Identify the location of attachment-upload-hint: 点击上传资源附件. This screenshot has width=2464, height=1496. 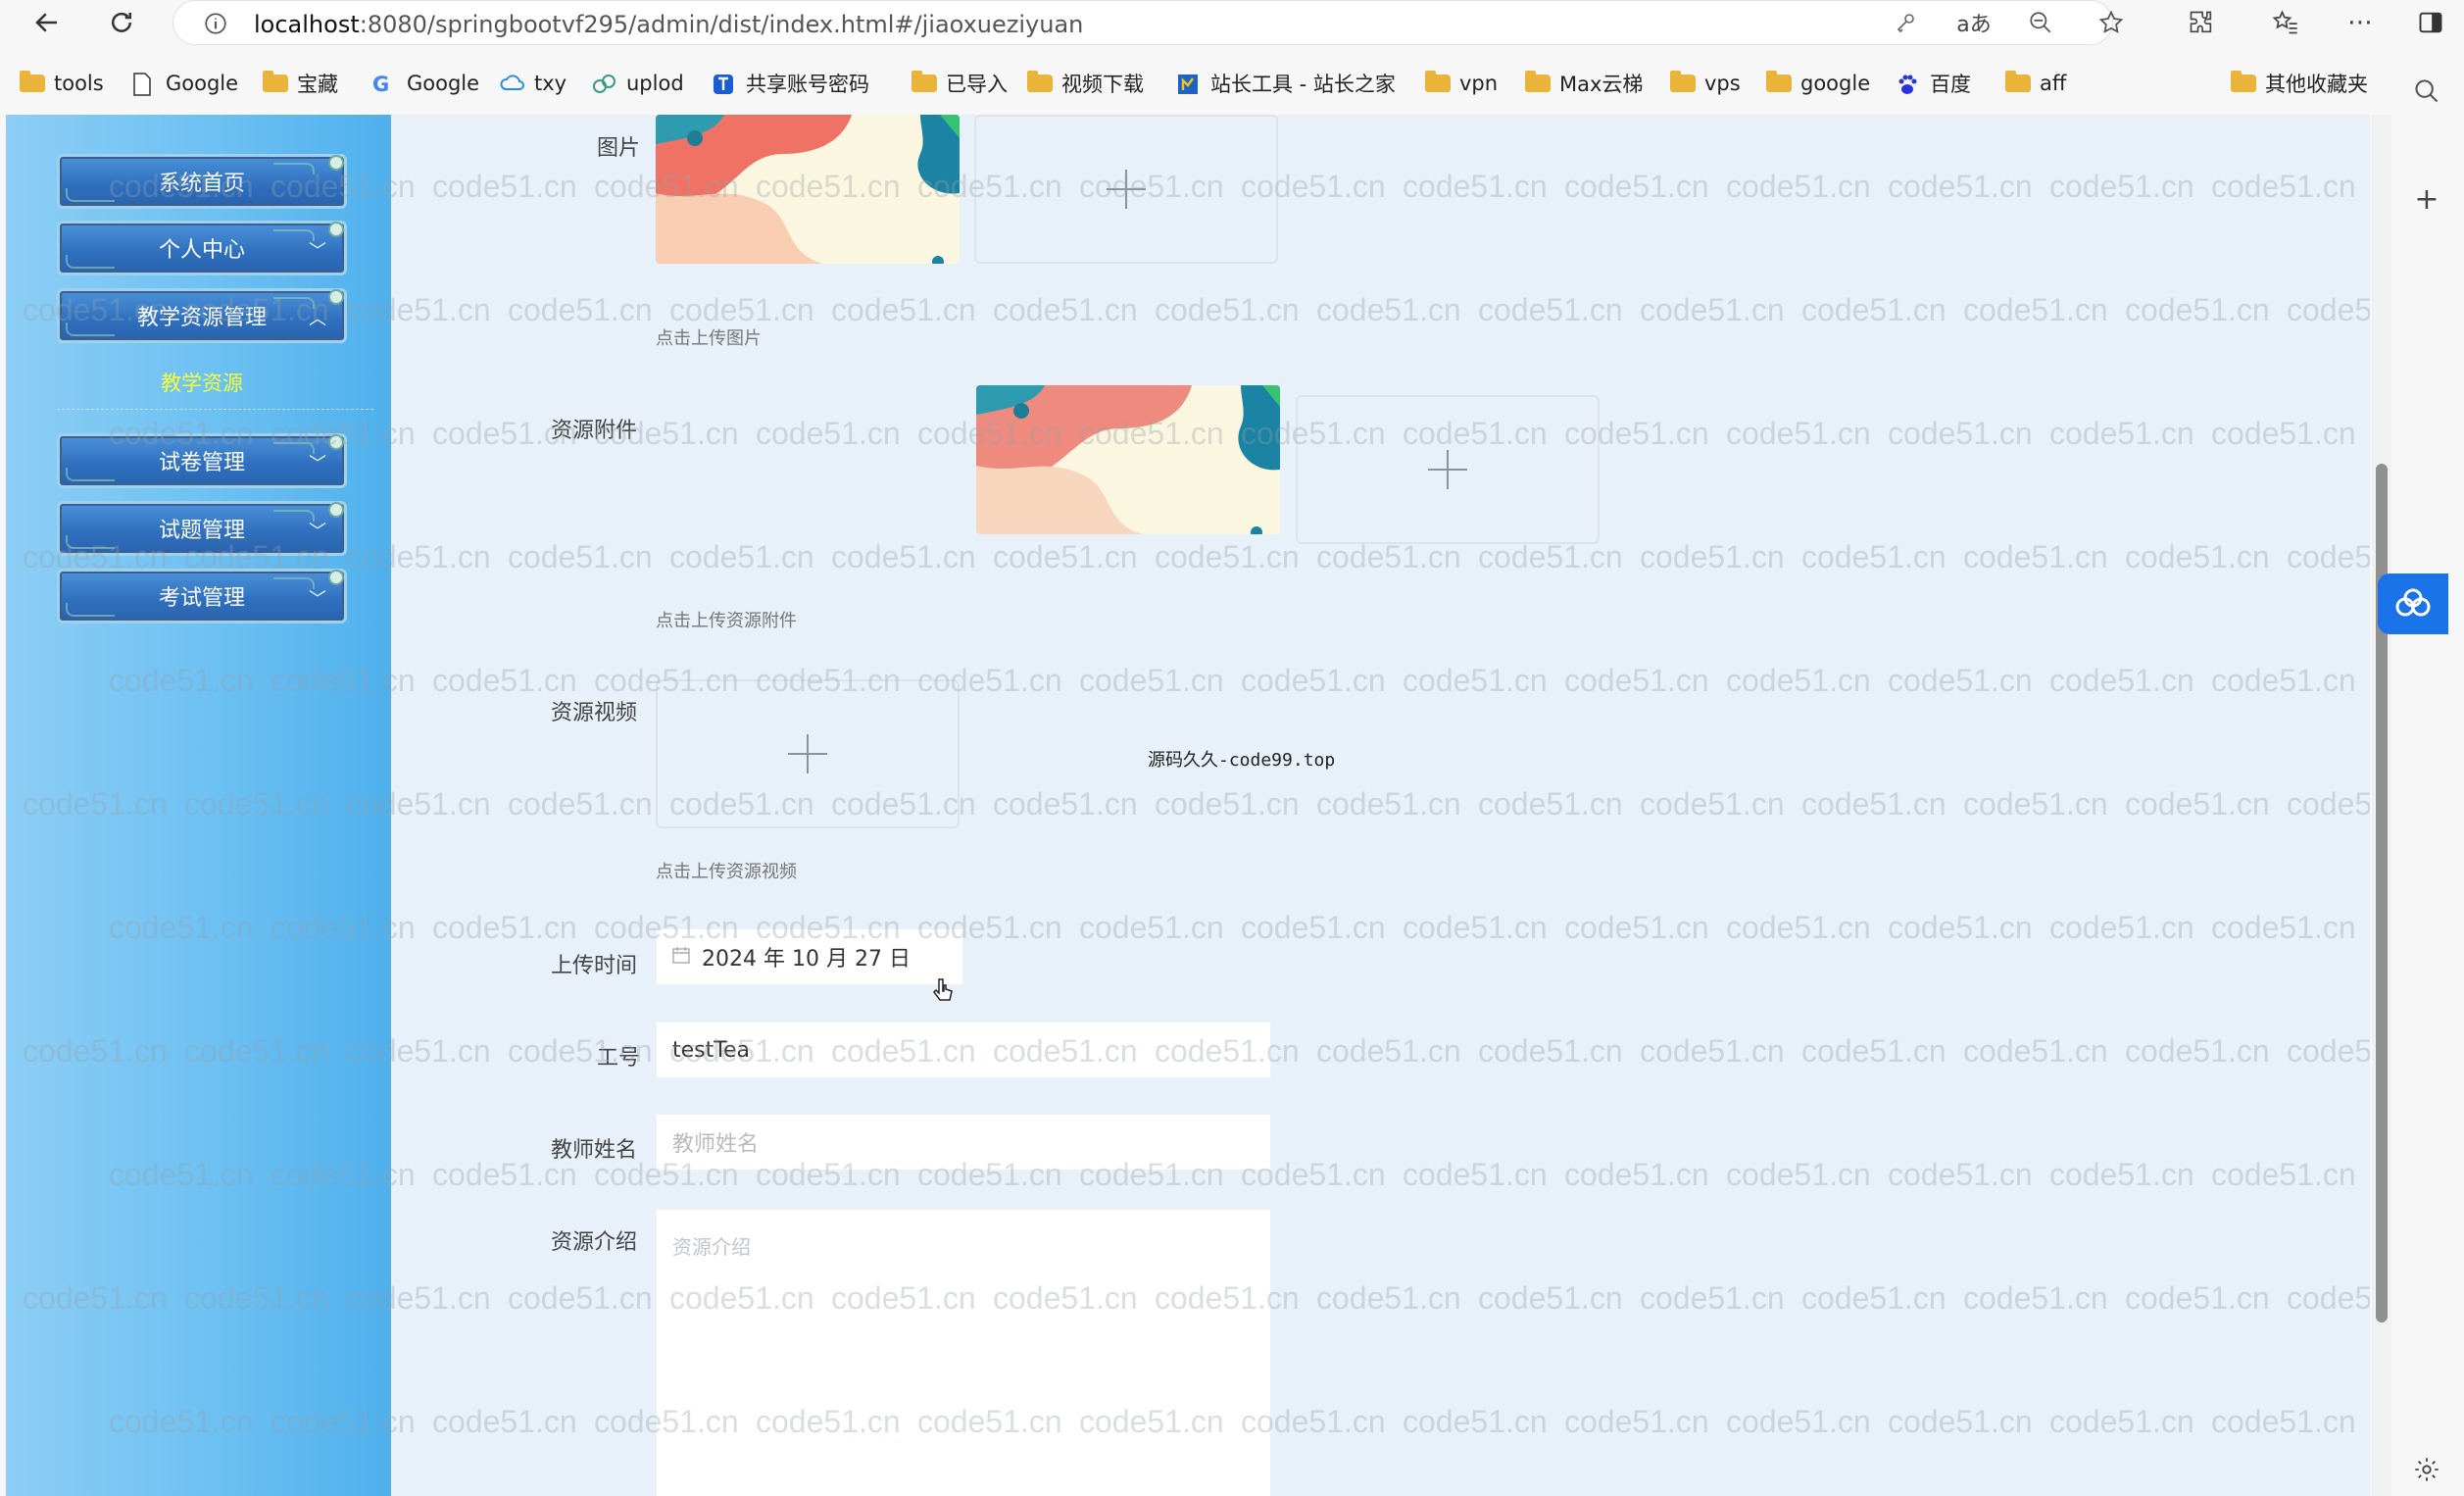
(726, 621).